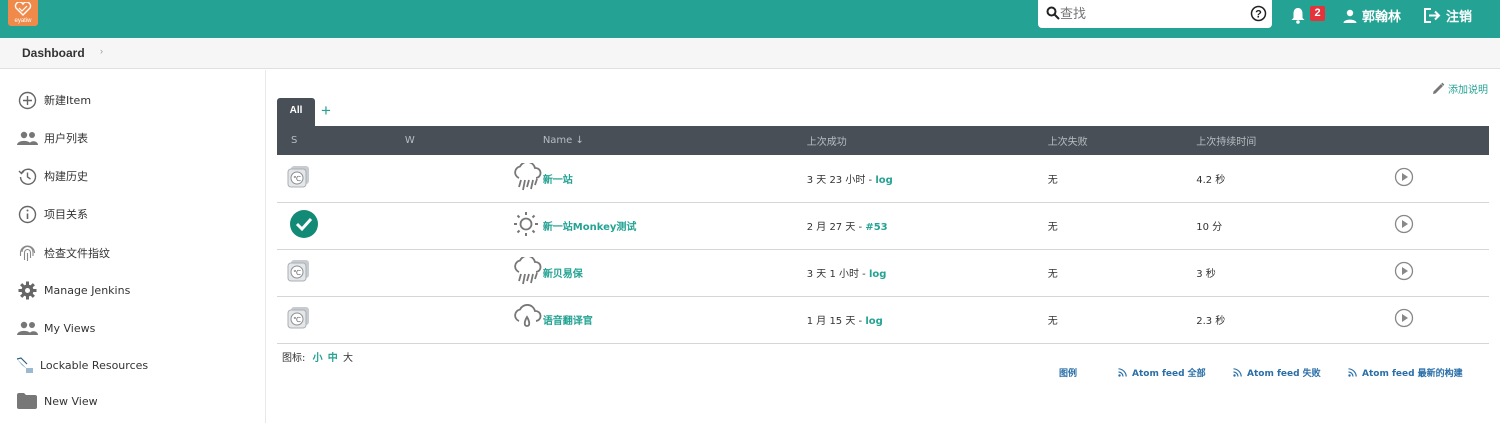 The image size is (1500, 423). What do you see at coordinates (1459, 17) in the screenshot?
I see `logout-label: 注销` at bounding box center [1459, 17].